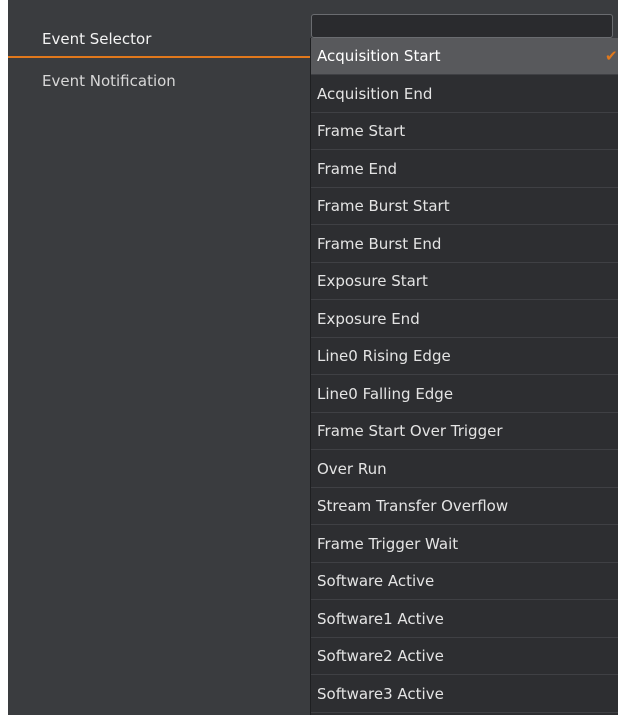 The height and width of the screenshot is (715, 618). What do you see at coordinates (464, 56) in the screenshot?
I see `dropdown-item: Acquisition Start ✔` at bounding box center [464, 56].